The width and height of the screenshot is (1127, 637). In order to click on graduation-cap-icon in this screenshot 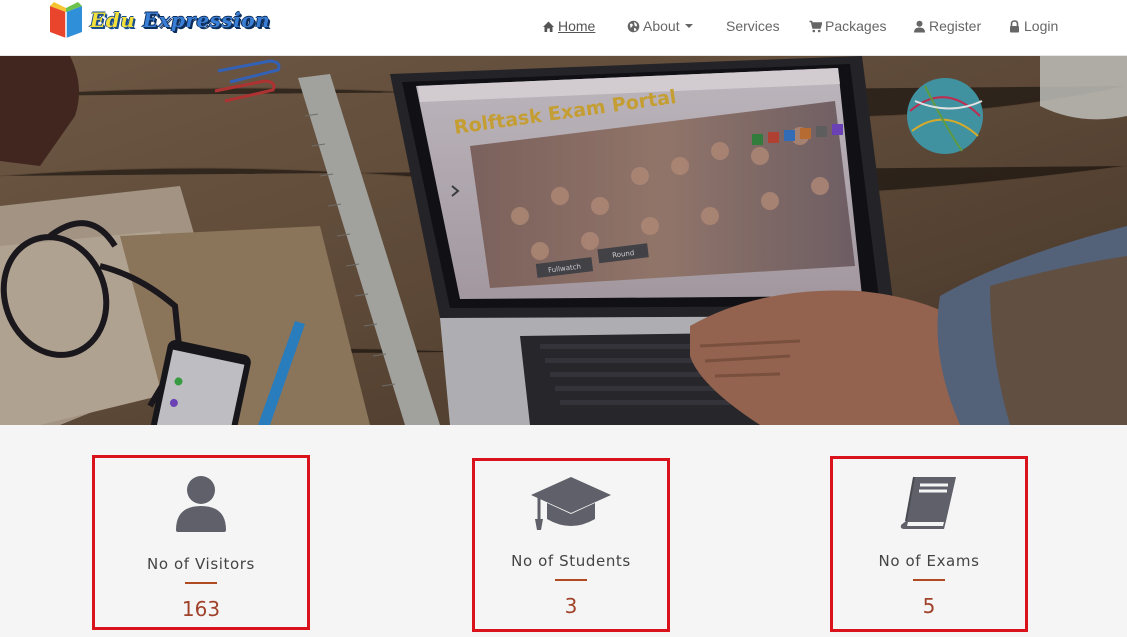, I will do `click(571, 506)`.